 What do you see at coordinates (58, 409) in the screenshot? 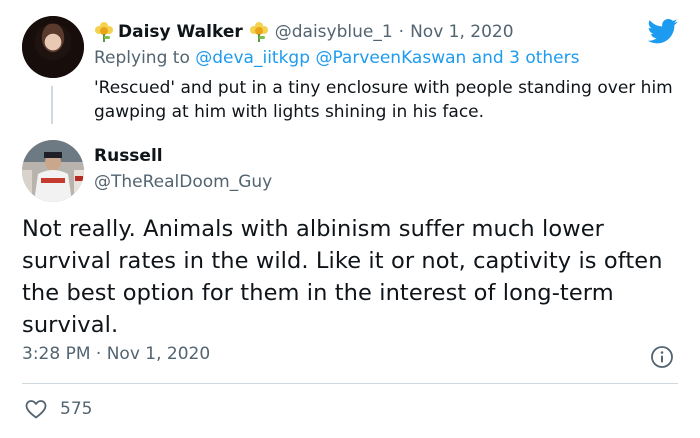
I see `like-action: 575` at bounding box center [58, 409].